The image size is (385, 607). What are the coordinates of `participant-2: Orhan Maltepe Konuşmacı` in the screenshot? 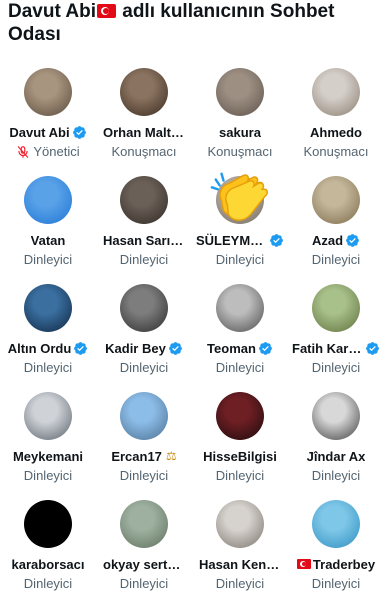 It's located at (144, 114).